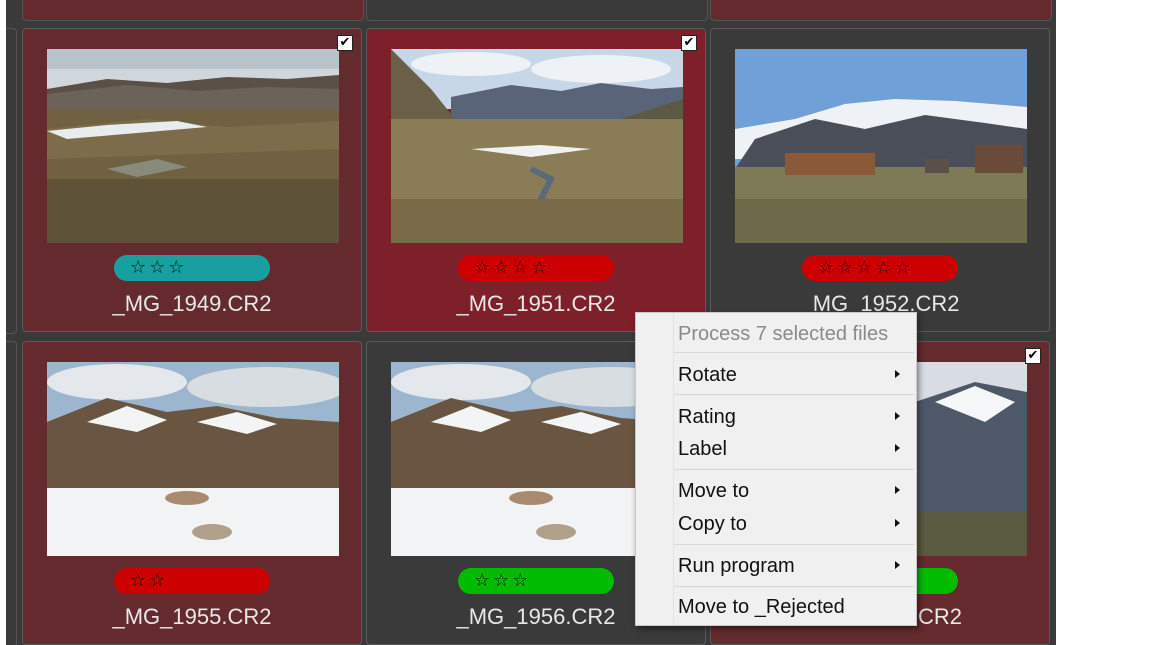  Describe the element at coordinates (192, 581) in the screenshot. I see `rating-label-pill: ☆☆` at that location.